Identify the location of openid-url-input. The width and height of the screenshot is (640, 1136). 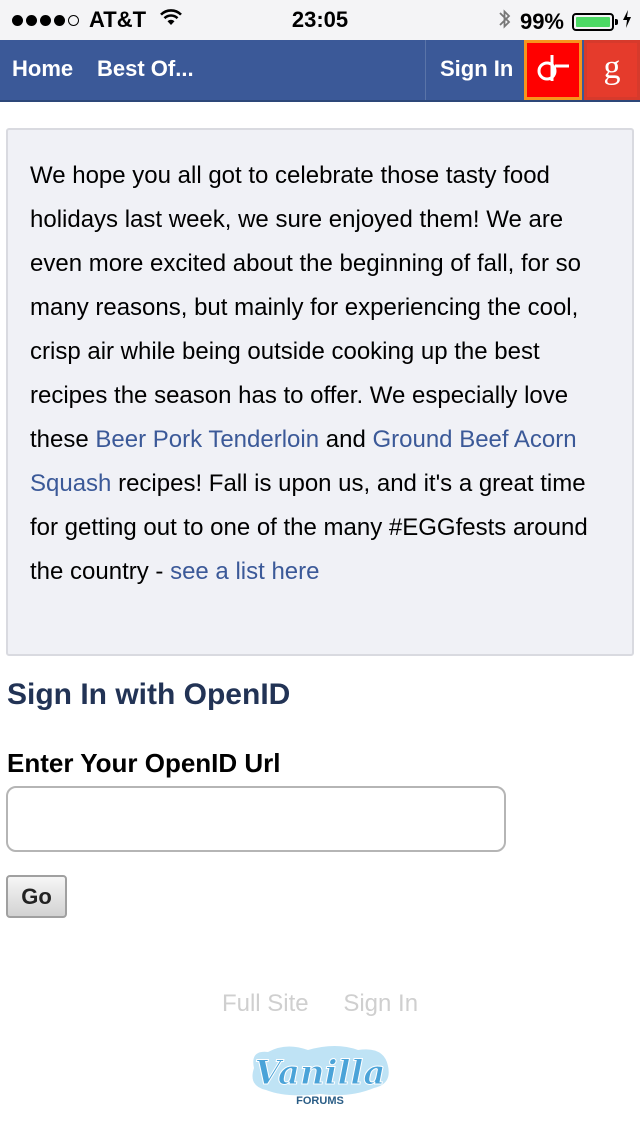
(256, 819).